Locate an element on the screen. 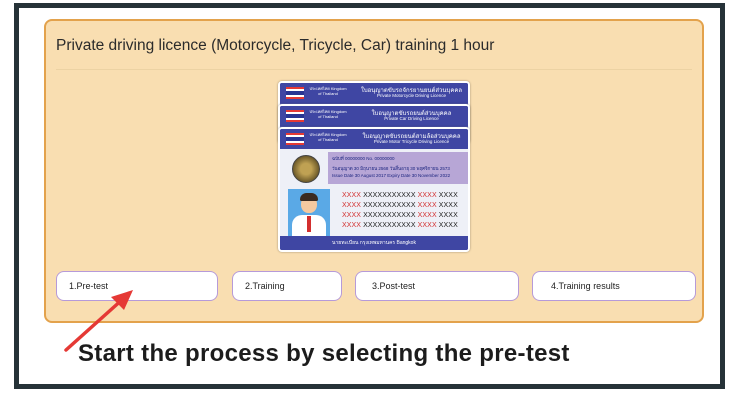  annotation-arrow-icon is located at coordinates (98, 321).